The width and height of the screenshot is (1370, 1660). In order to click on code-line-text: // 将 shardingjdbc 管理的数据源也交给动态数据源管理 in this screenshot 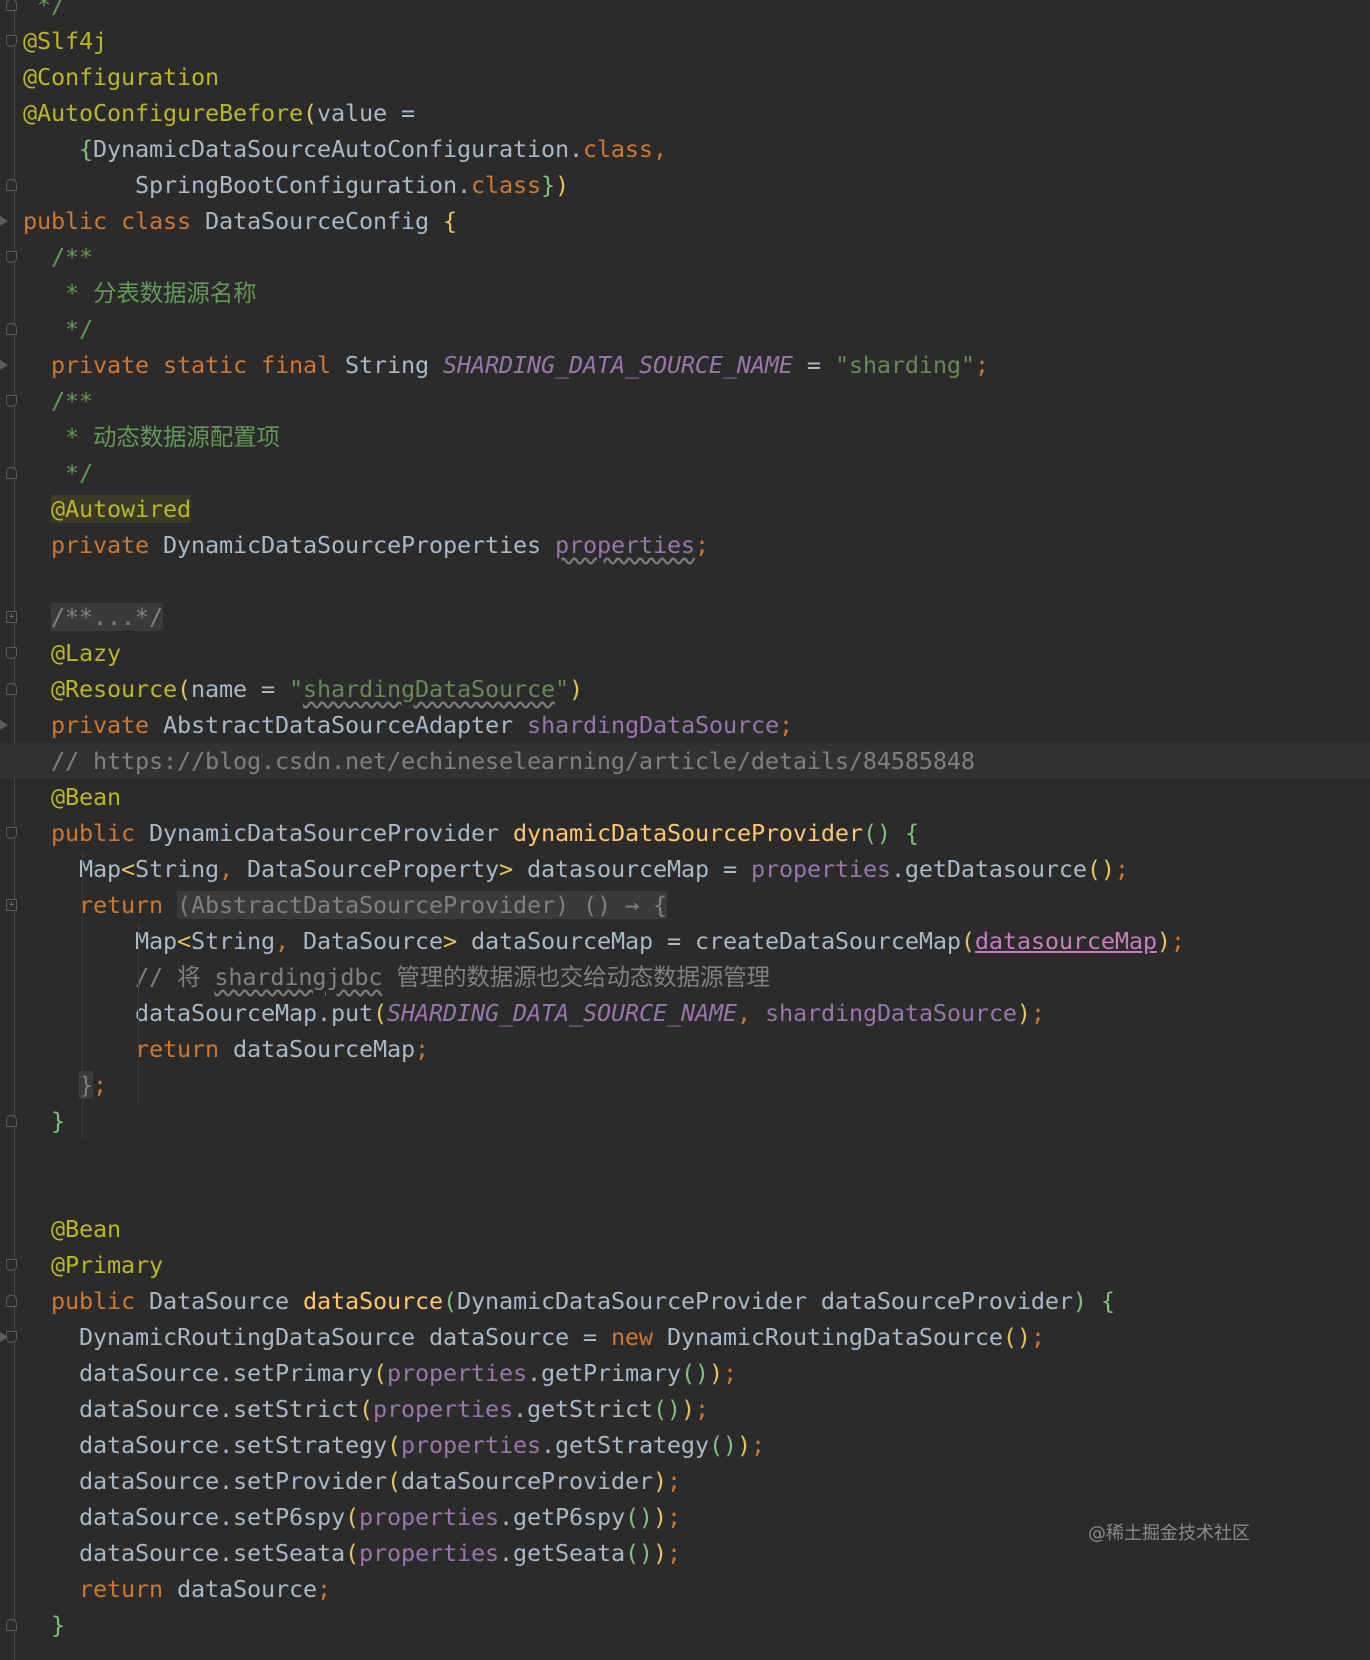, I will do `click(396, 977)`.